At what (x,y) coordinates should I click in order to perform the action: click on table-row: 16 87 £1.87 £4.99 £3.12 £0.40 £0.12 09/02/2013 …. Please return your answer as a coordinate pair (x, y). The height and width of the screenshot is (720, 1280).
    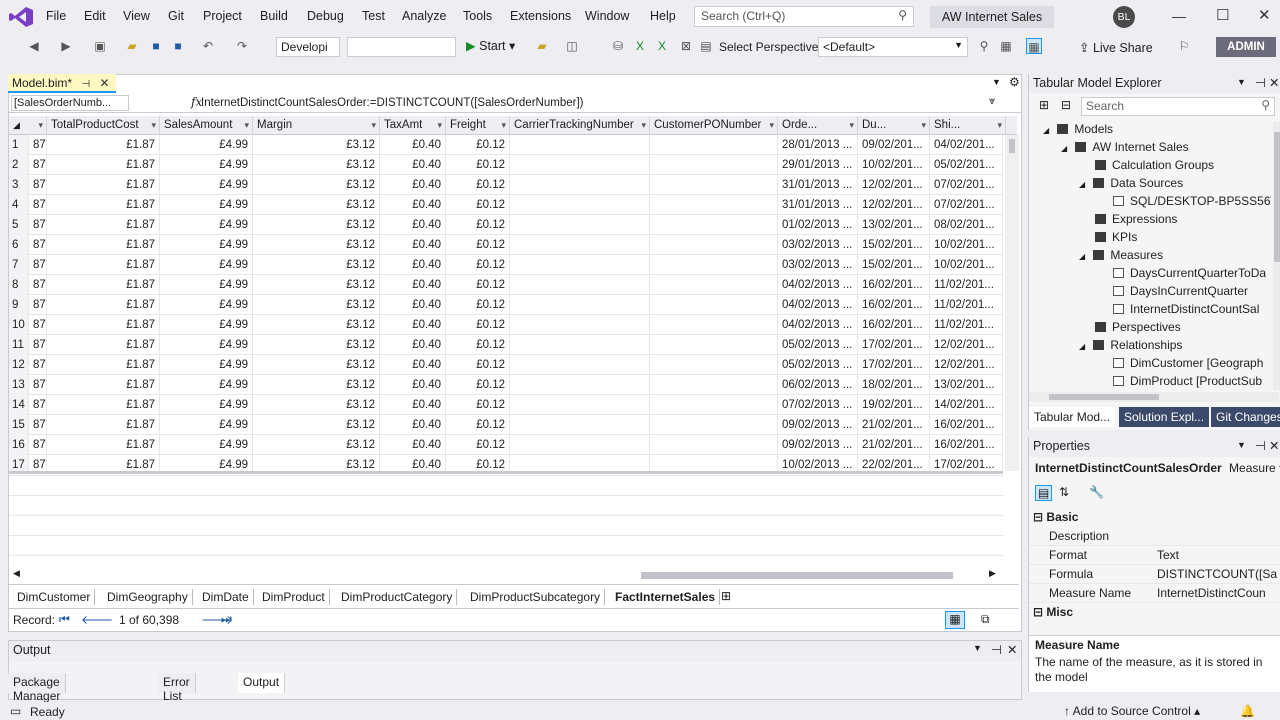
    Looking at the image, I should click on (506, 445).